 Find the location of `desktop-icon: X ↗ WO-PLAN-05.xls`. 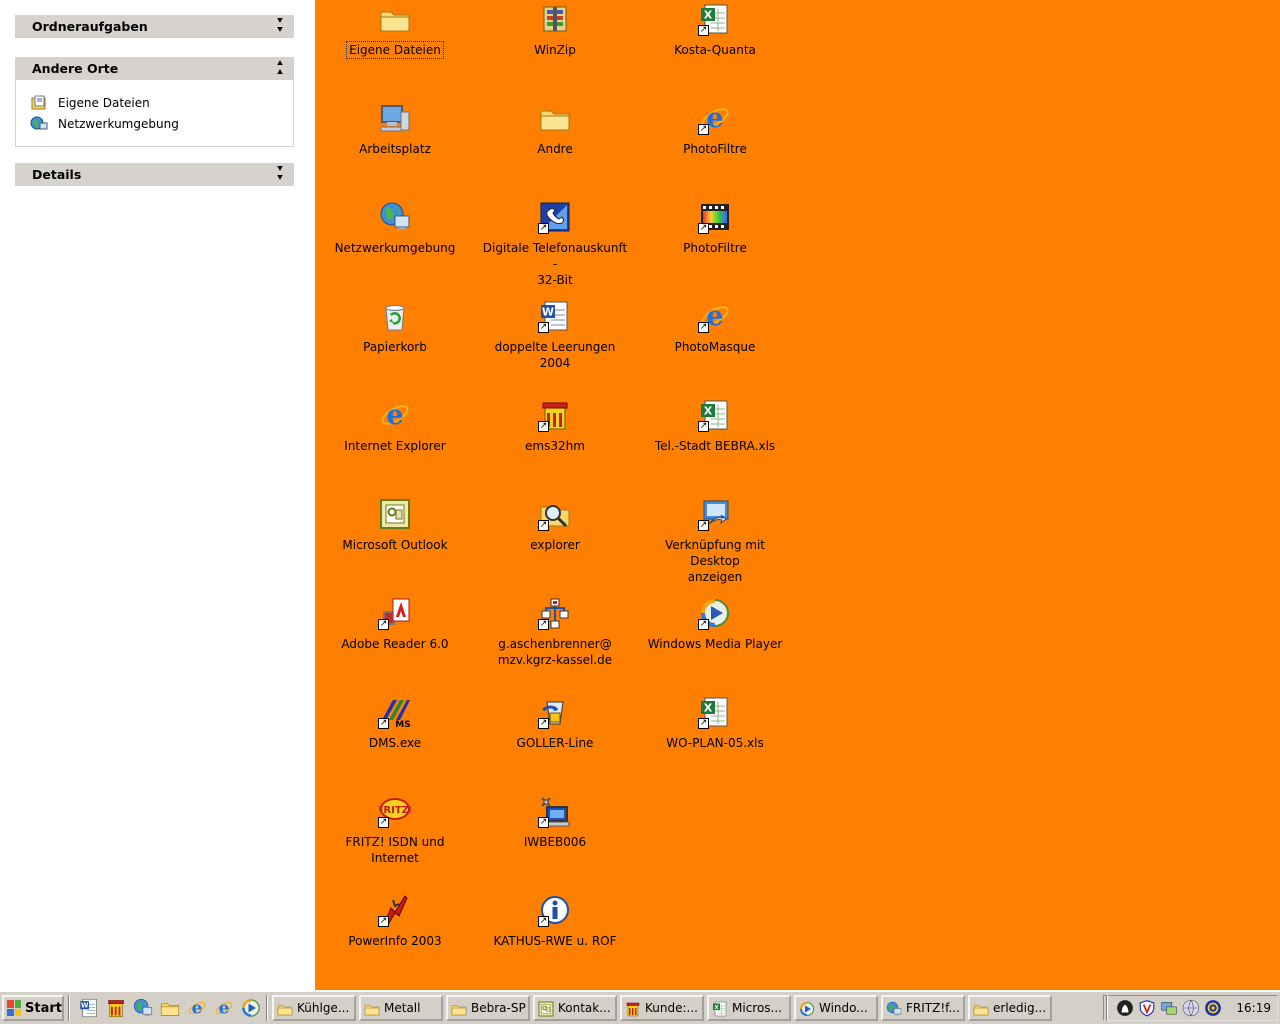

desktop-icon: X ↗ WO-PLAN-05.xls is located at coordinates (715, 723).